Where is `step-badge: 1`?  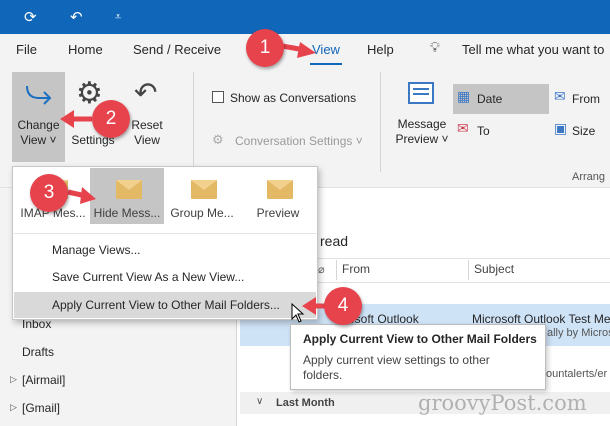 step-badge: 1 is located at coordinates (265, 48).